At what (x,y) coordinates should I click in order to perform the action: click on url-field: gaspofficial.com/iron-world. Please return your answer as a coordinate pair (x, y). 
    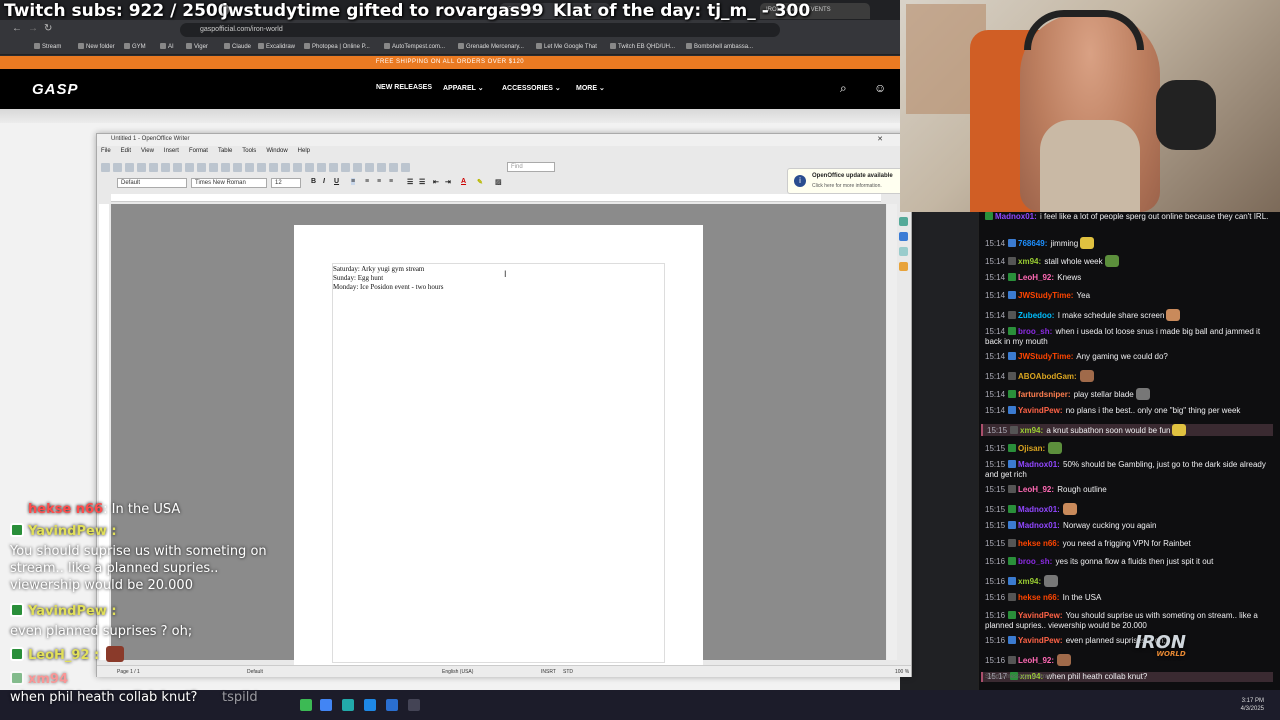
    Looking at the image, I should click on (480, 30).